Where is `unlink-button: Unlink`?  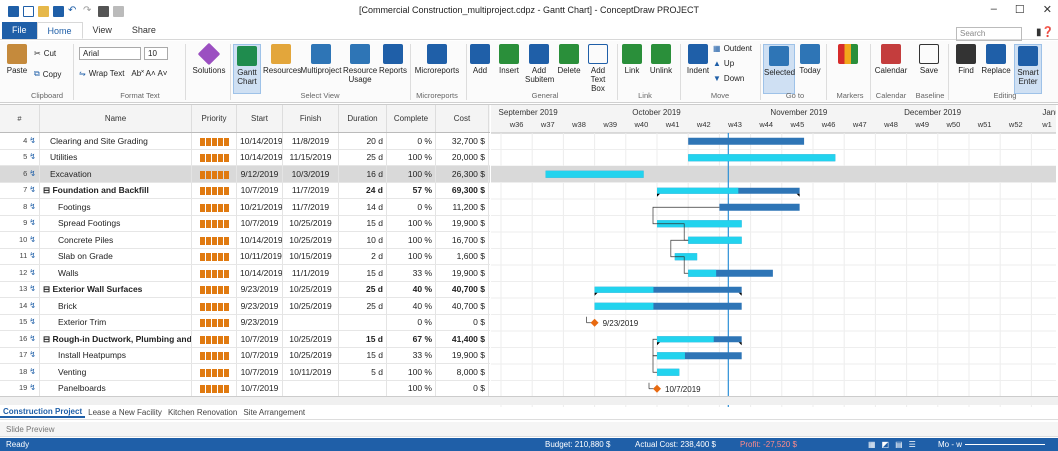
unlink-button: Unlink is located at coordinates (661, 59).